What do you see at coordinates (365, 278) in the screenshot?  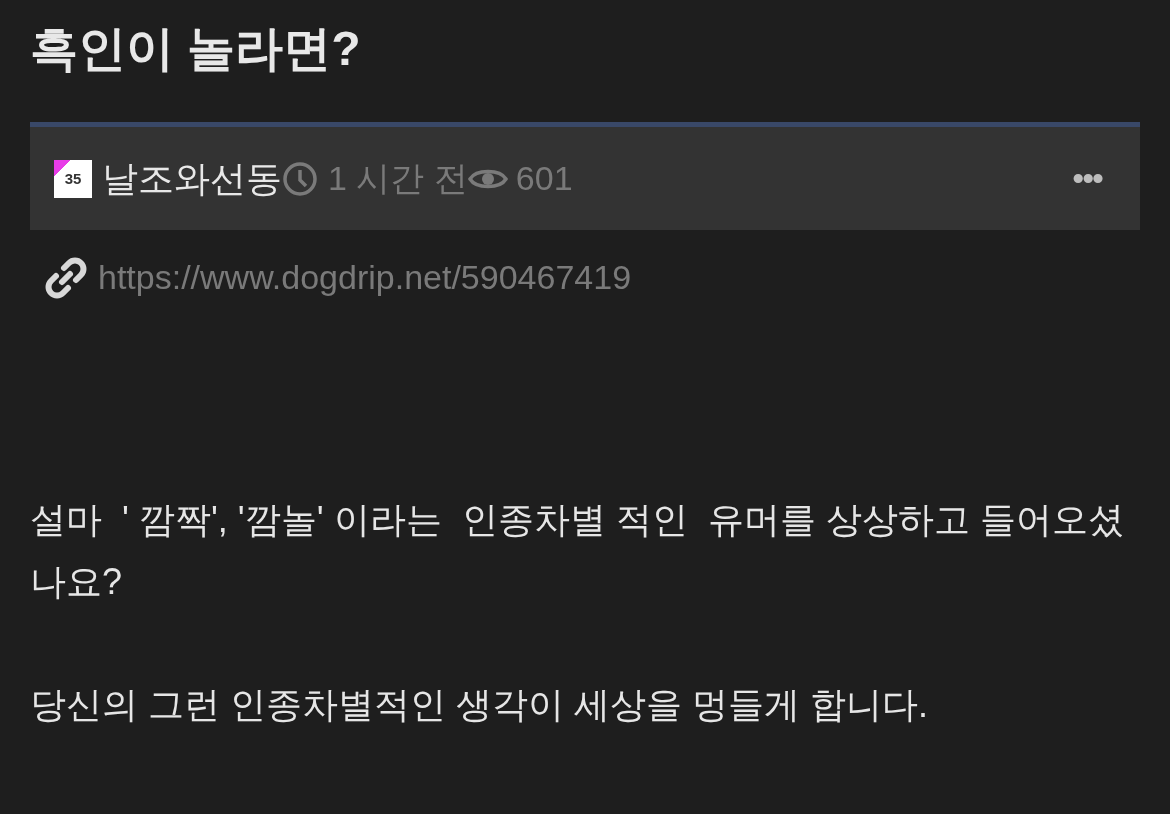 I see `post-link: https://www.dogdrip.net/590467419` at bounding box center [365, 278].